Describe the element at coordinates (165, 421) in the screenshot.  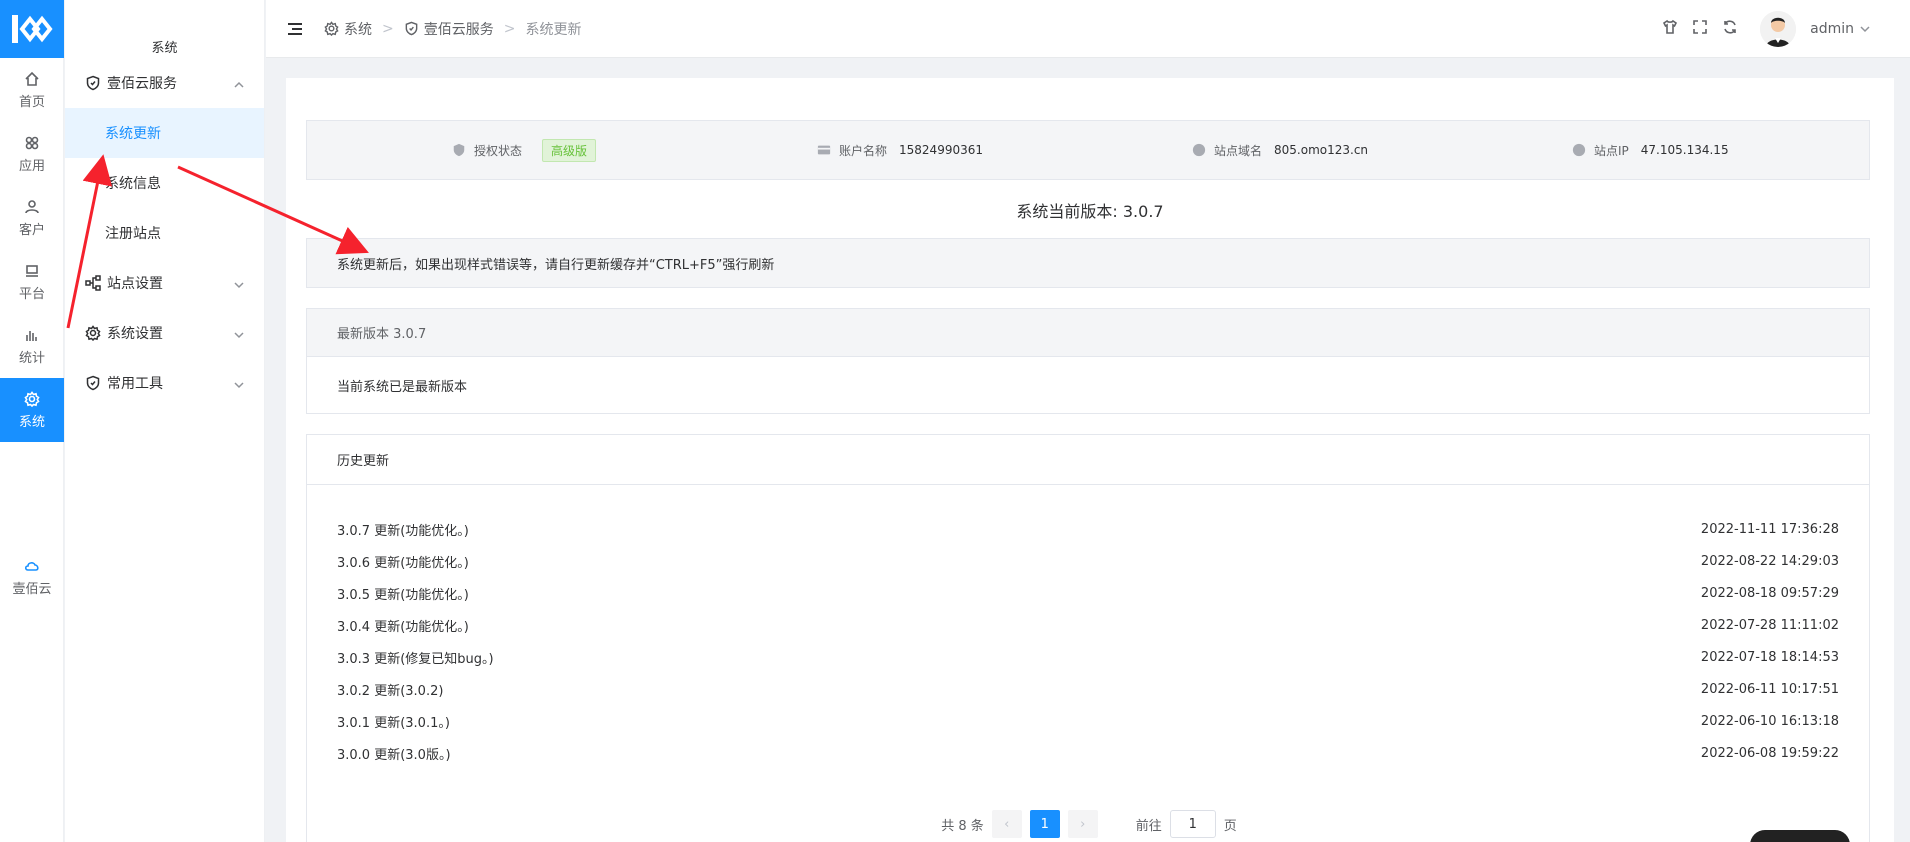
I see `sub-sidebar: 系统 壹佰云服务 系统更新 系统信息 注册站点 站点设置 系统设置 常用工具` at that location.